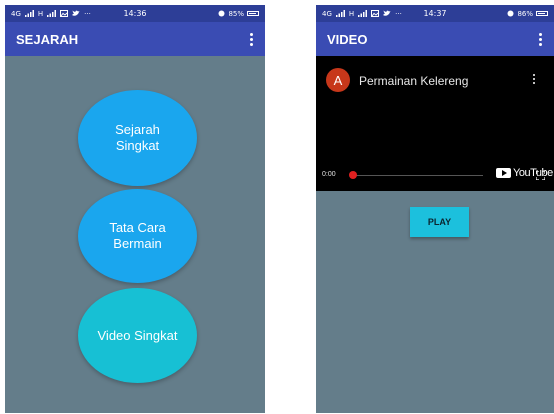 The image size is (554, 414). I want to click on button-label: Sejarah Singkat, so click(137, 137).